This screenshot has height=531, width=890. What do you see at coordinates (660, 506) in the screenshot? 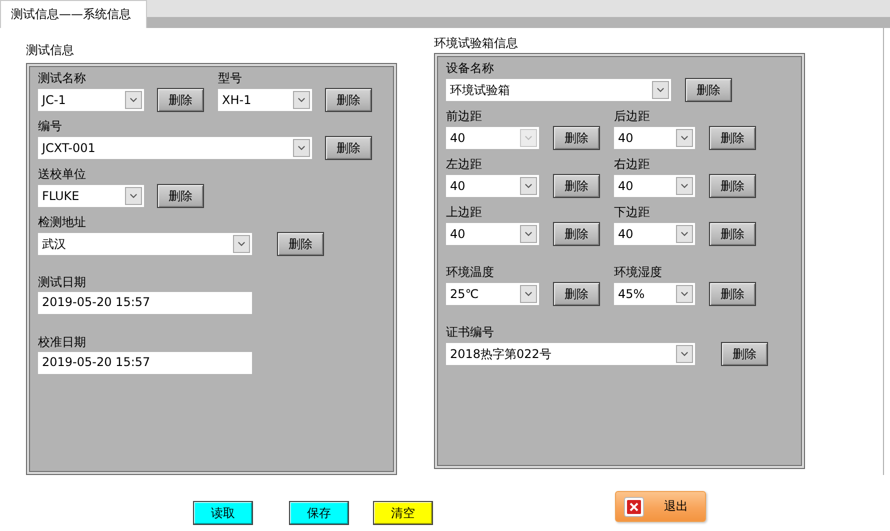
I see `exit-button: 退出` at bounding box center [660, 506].